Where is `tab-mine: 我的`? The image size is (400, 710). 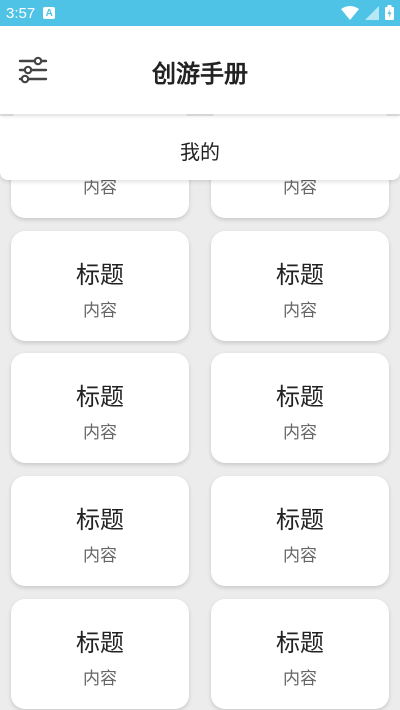
tab-mine: 我的 is located at coordinates (200, 150).